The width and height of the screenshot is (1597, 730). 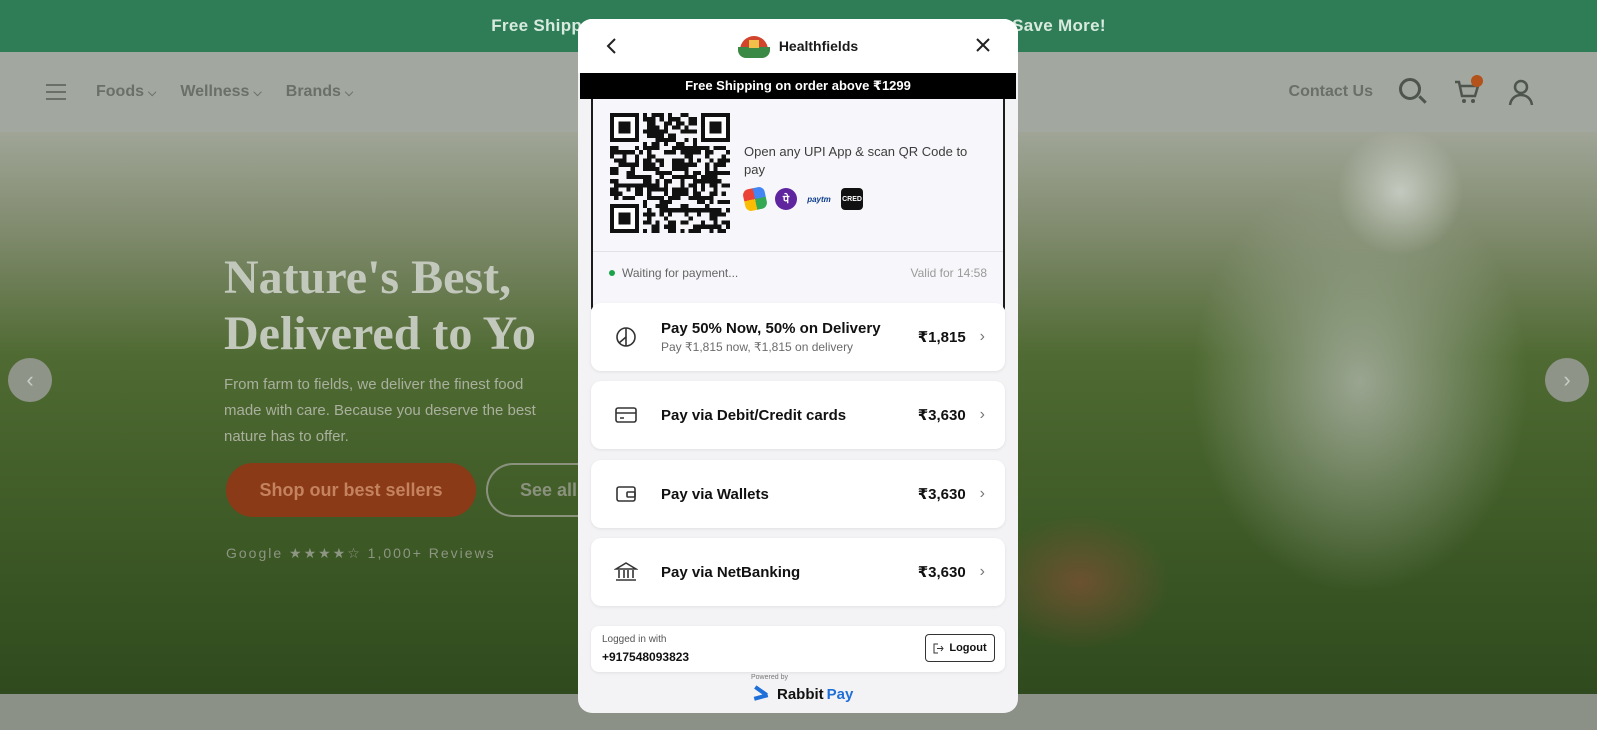 What do you see at coordinates (715, 494) in the screenshot?
I see `option-title: Pay via Wallets` at bounding box center [715, 494].